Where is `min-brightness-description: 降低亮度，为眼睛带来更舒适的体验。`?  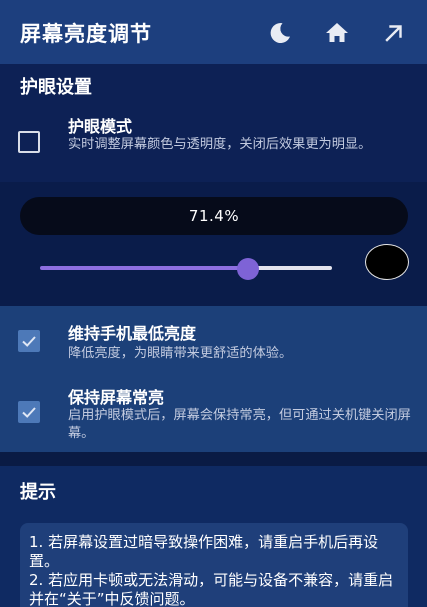 min-brightness-description: 降低亮度，为眼睛带来更舒适的体验。 is located at coordinates (180, 353).